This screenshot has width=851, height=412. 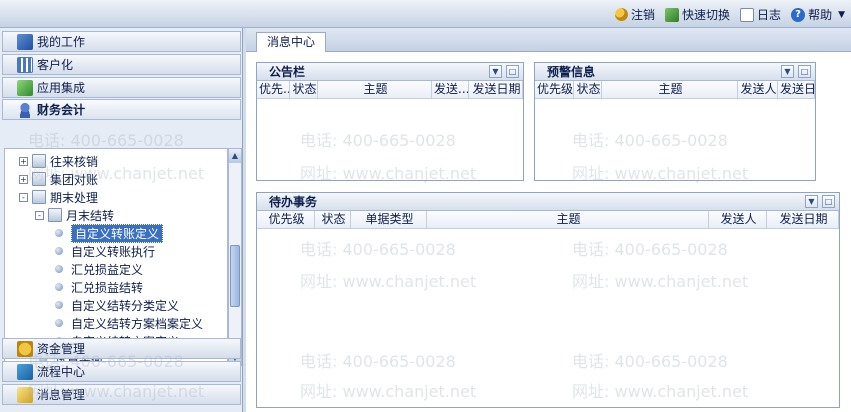 What do you see at coordinates (675, 121) in the screenshot?
I see `alerts-panel: 预警信息 ▼ □ 优先级 状态 主题 发送人 发送日期` at bounding box center [675, 121].